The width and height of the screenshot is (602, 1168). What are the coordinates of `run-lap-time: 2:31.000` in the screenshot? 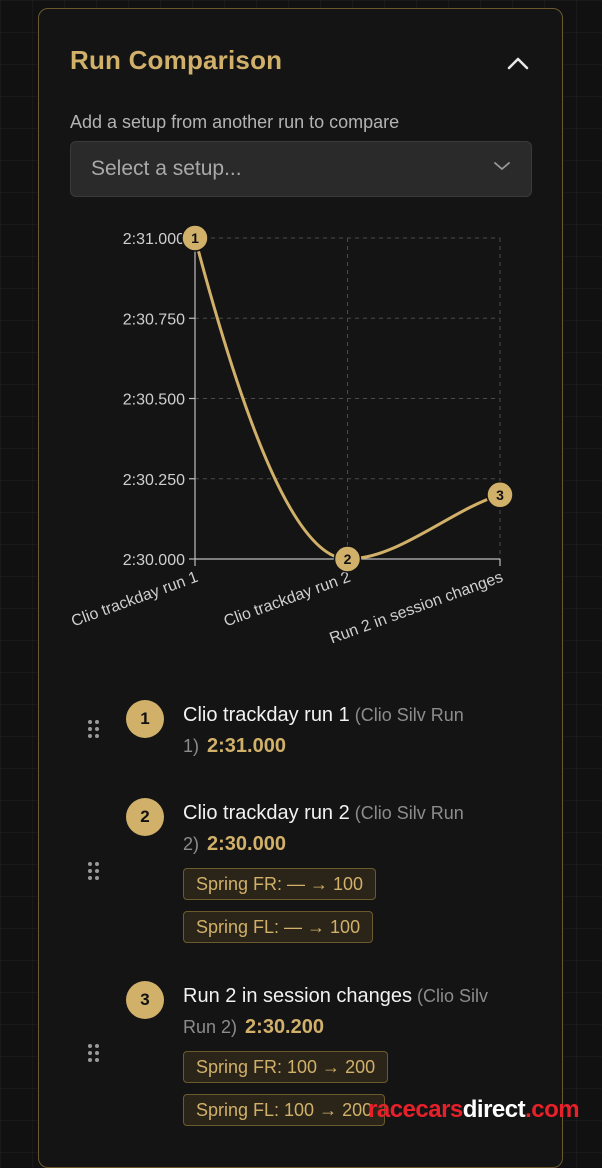 It's located at (246, 746).